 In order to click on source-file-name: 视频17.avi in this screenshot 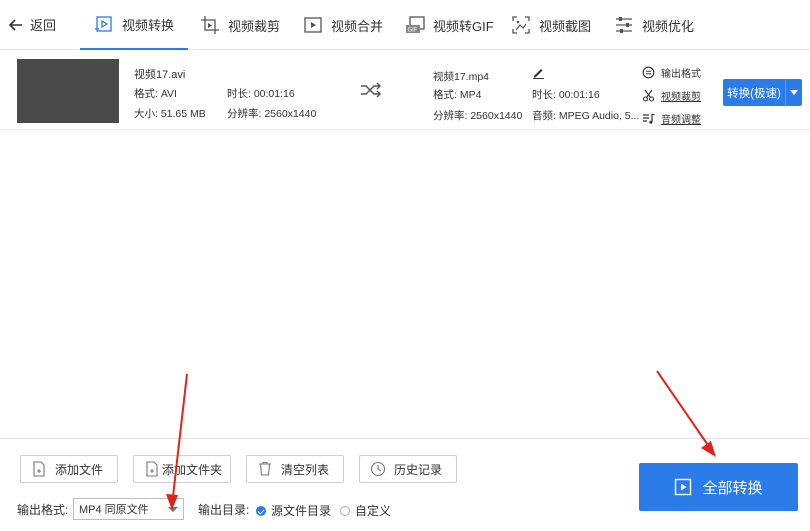, I will do `click(160, 75)`.